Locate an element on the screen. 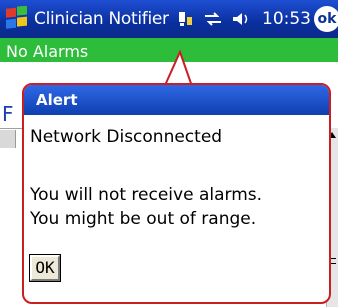 The width and height of the screenshot is (338, 307). alert-message-line-2: You might be out of range. is located at coordinates (143, 219).